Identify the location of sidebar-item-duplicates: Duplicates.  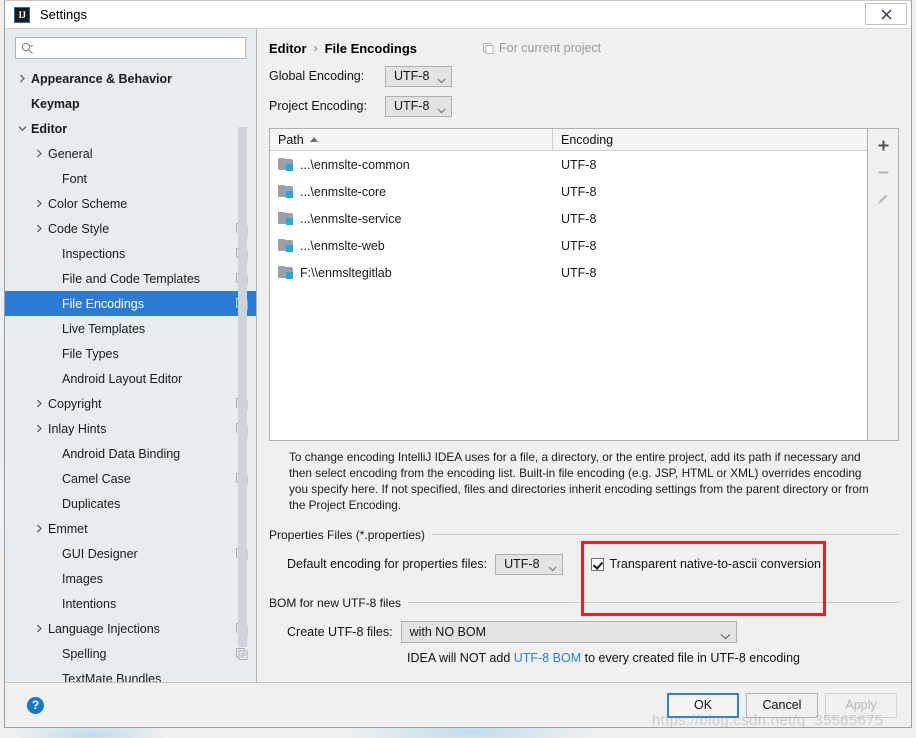
(130, 503).